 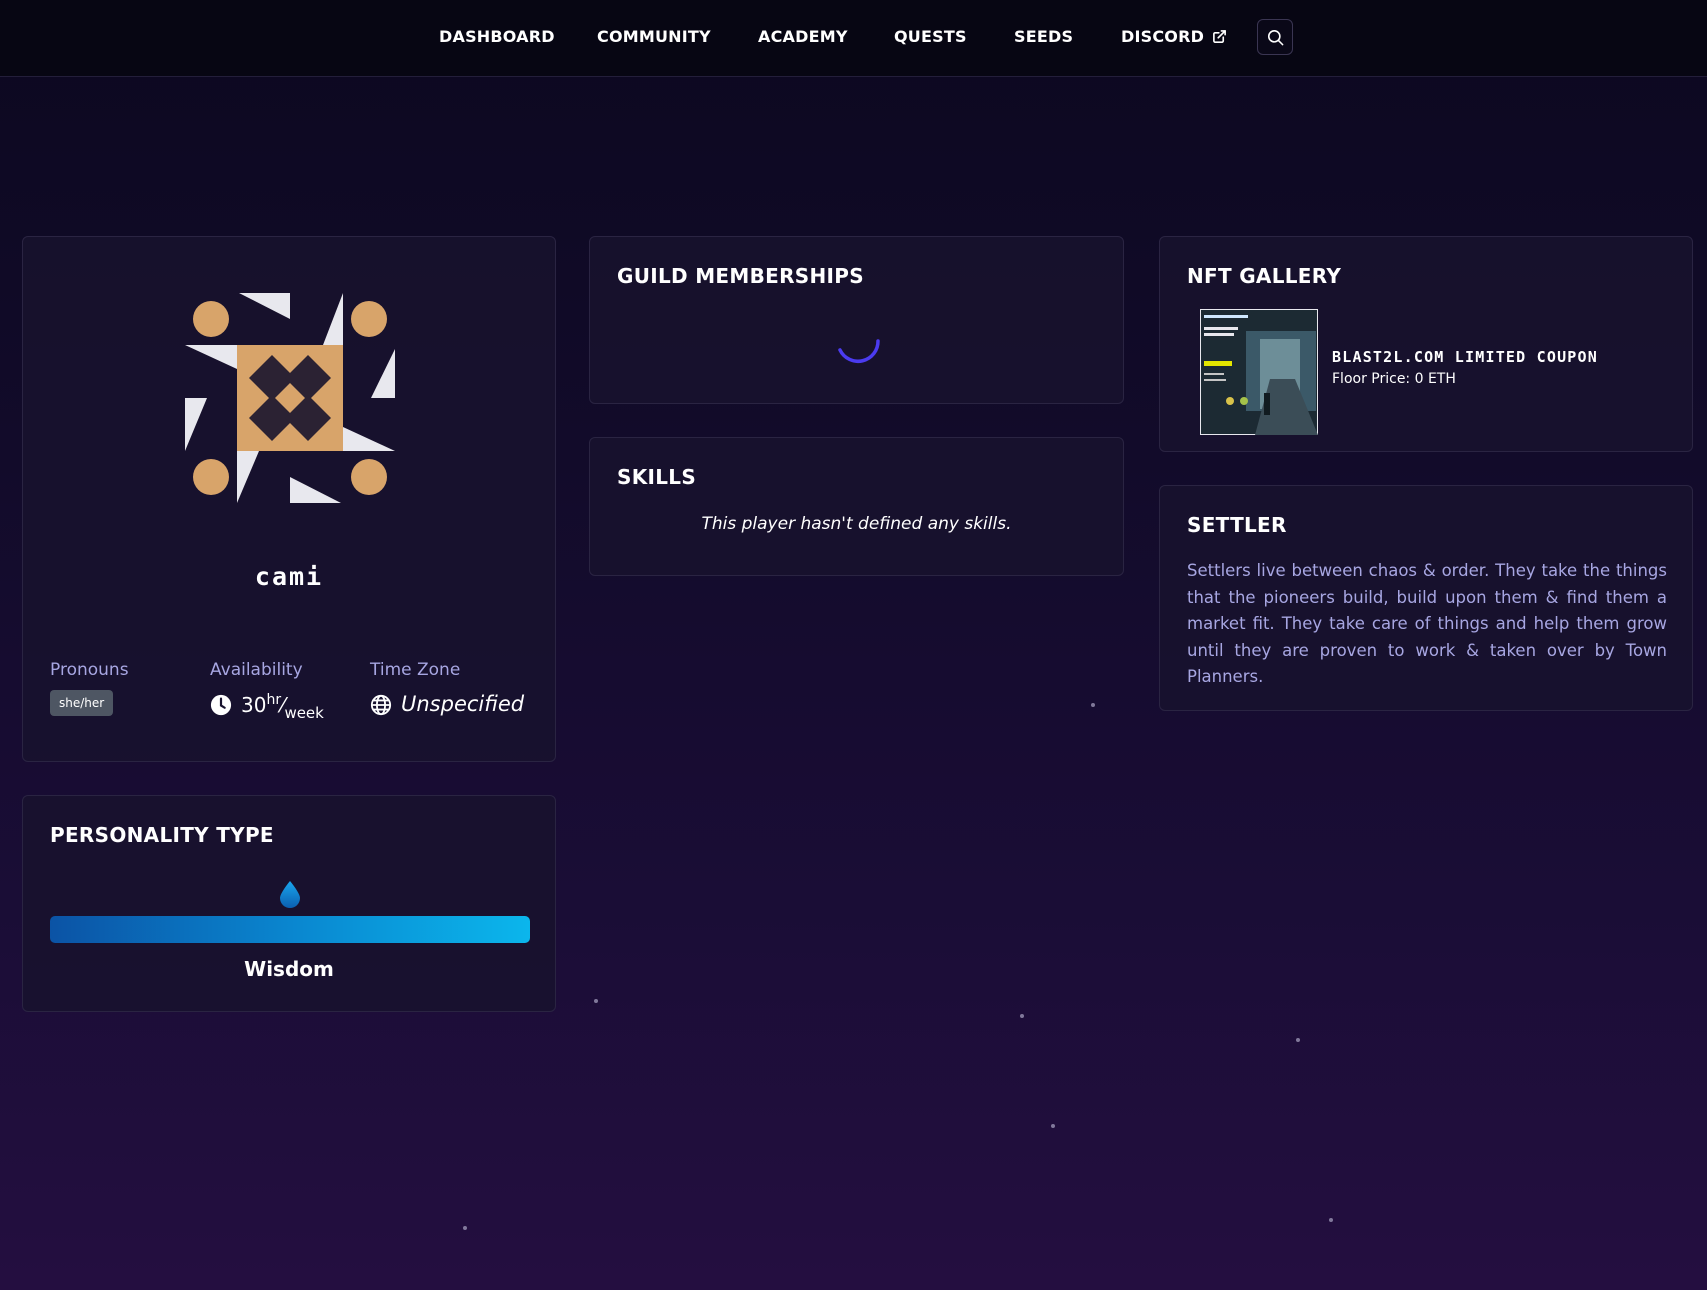 I want to click on identicon-avatar, so click(x=290, y=398).